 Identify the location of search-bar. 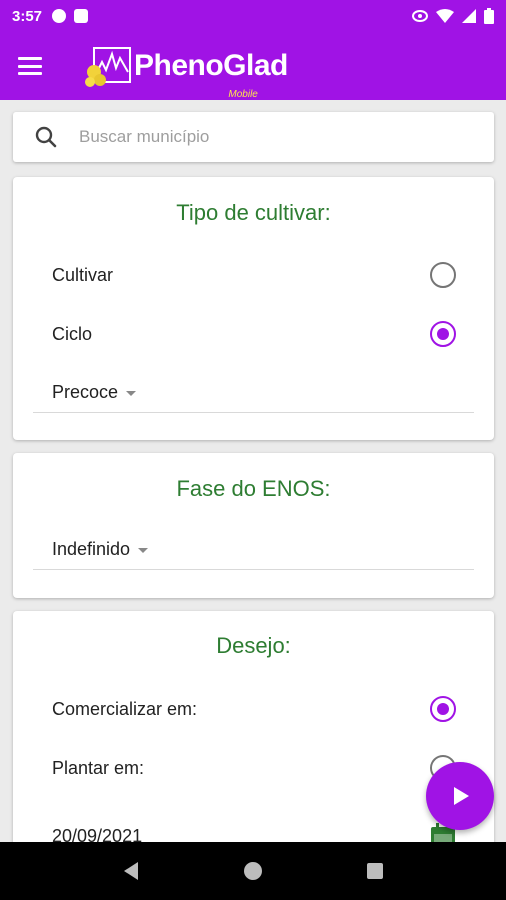
(253, 137).